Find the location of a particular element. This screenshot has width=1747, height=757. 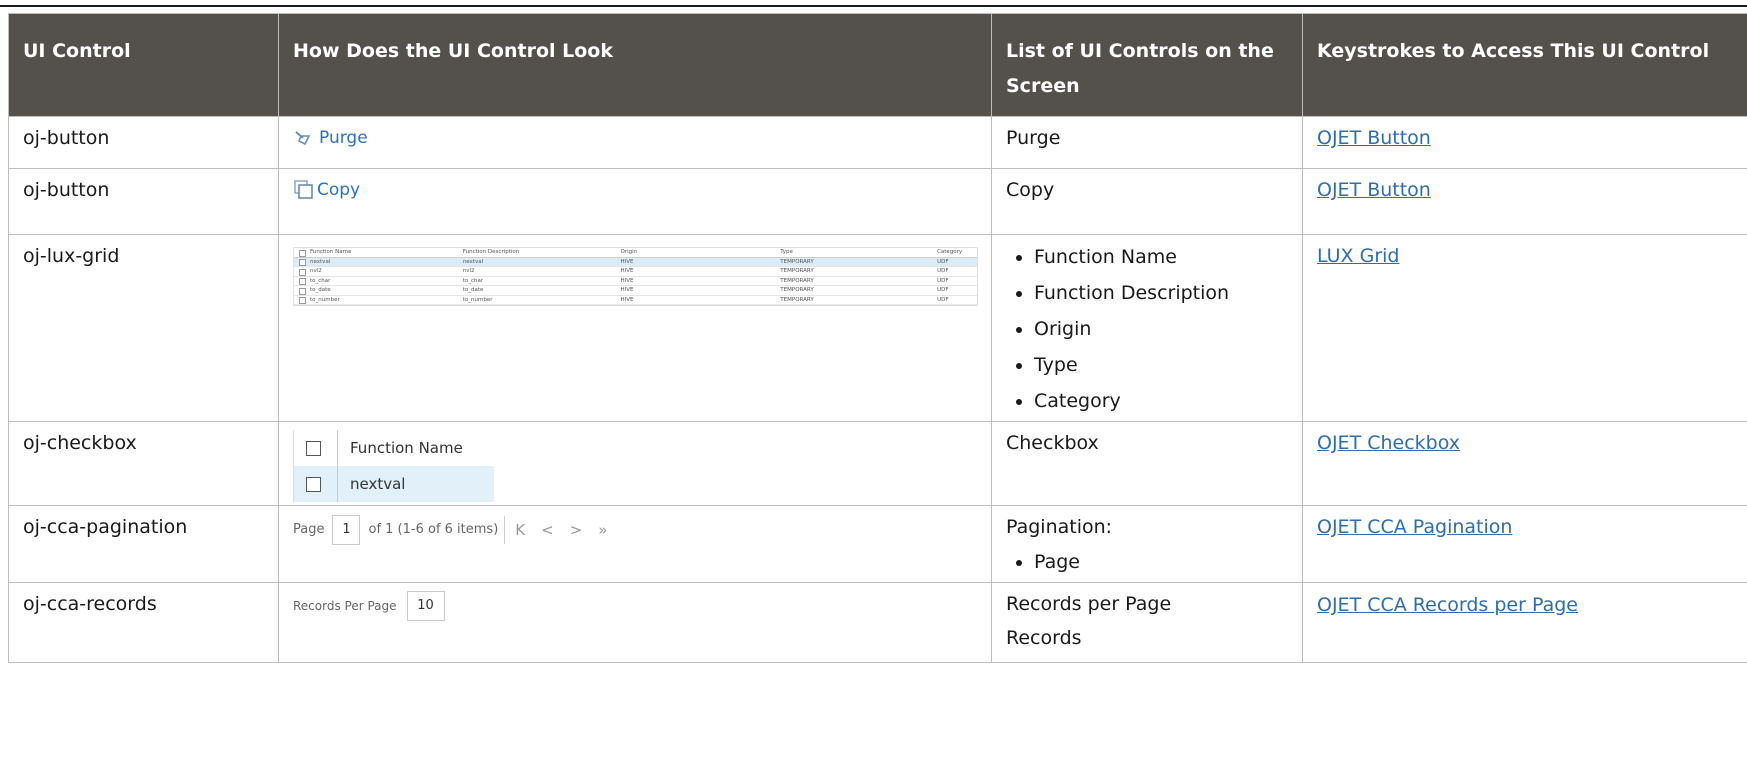

grid-row: to_date to_date HIVE TEMPORARY UDF is located at coordinates (635, 291).